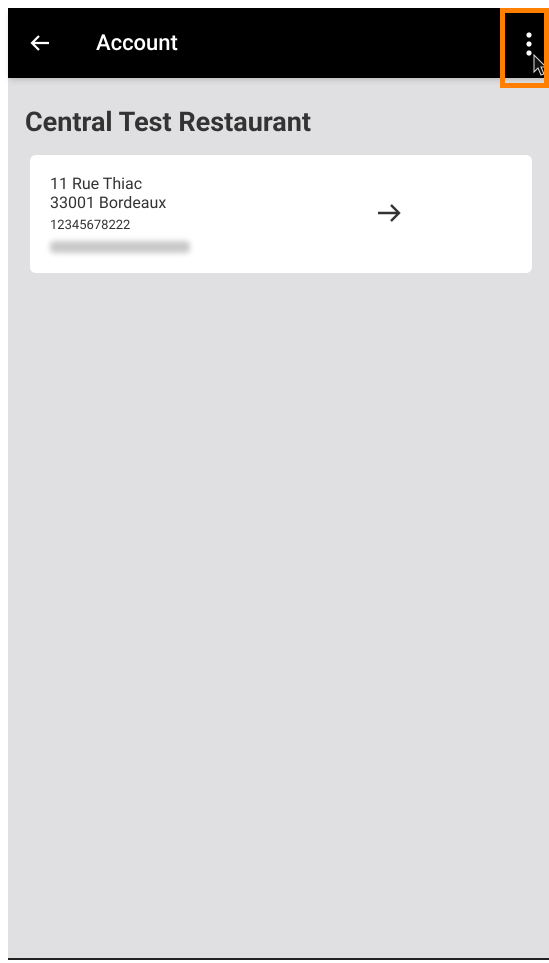 Image resolution: width=549 pixels, height=963 pixels. Describe the element at coordinates (281, 213) in the screenshot. I see `address-card: 11 Rue Thiac 33001 Bordeaux 12345678222` at that location.